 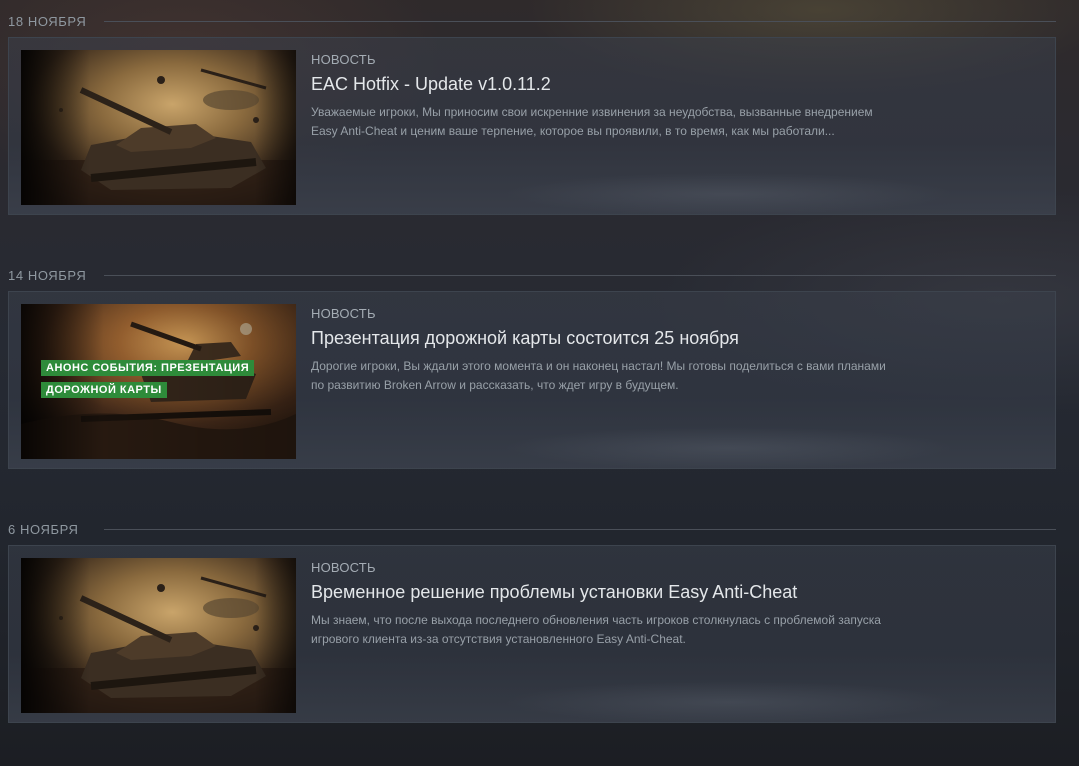 What do you see at coordinates (532, 278) in the screenshot?
I see `date-header: 14 НОЯБРЯ` at bounding box center [532, 278].